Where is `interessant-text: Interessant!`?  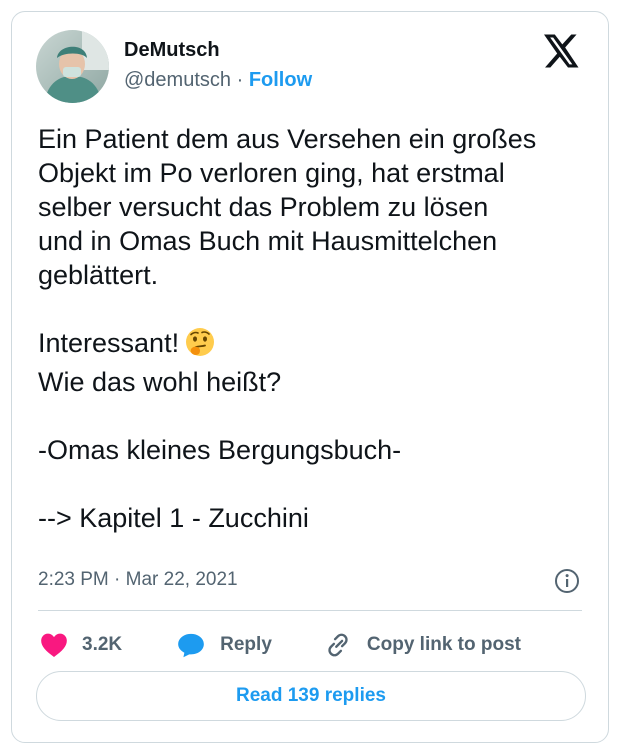 interessant-text: Interessant! is located at coordinates (109, 343).